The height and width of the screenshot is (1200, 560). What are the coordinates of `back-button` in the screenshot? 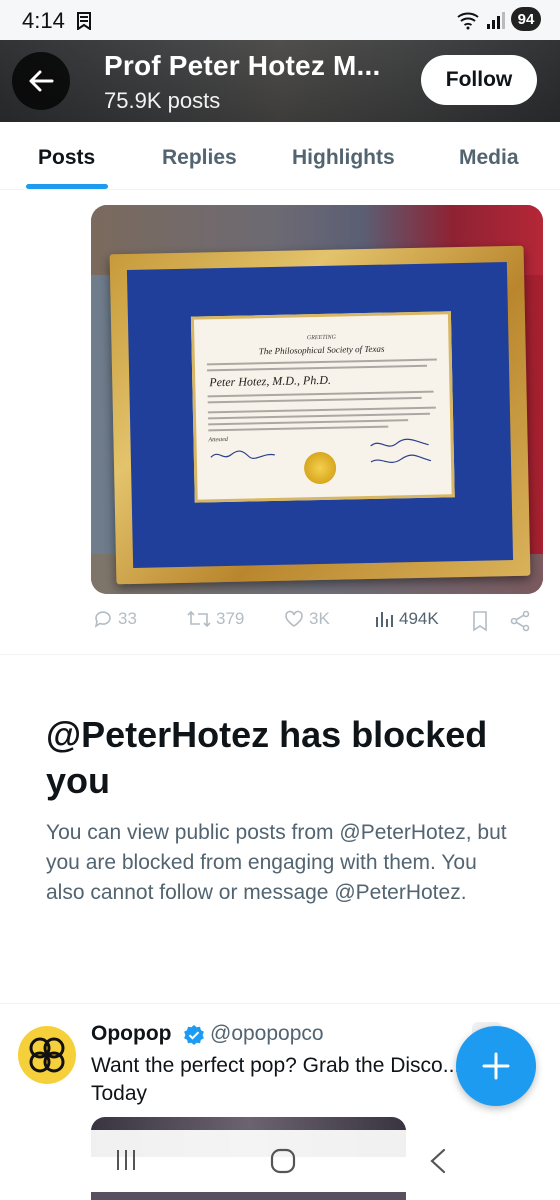 It's located at (41, 81).